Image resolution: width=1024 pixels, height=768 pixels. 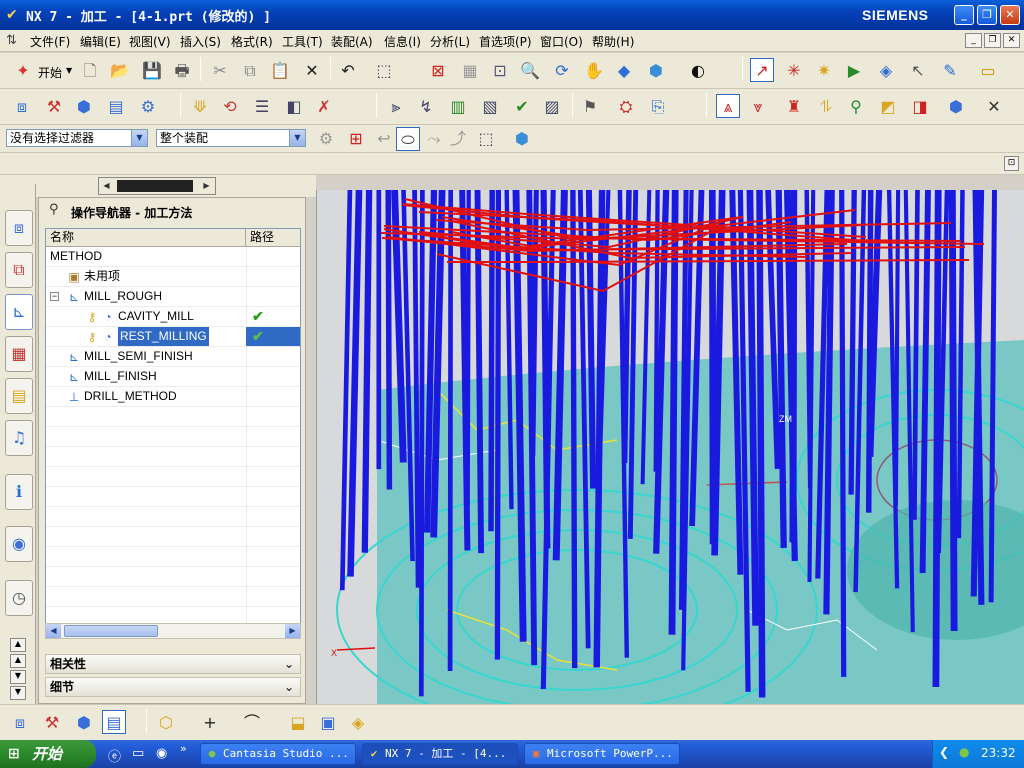 I want to click on reuse-library-tab: ▤, so click(x=19, y=396).